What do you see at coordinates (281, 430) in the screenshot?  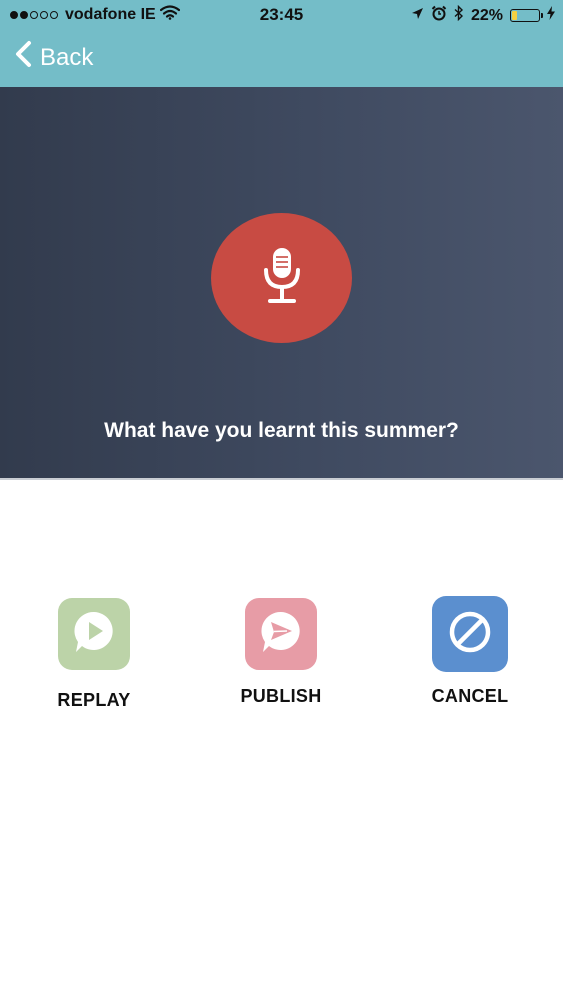 I see `question-prompt: What have you learnt this summer?` at bounding box center [281, 430].